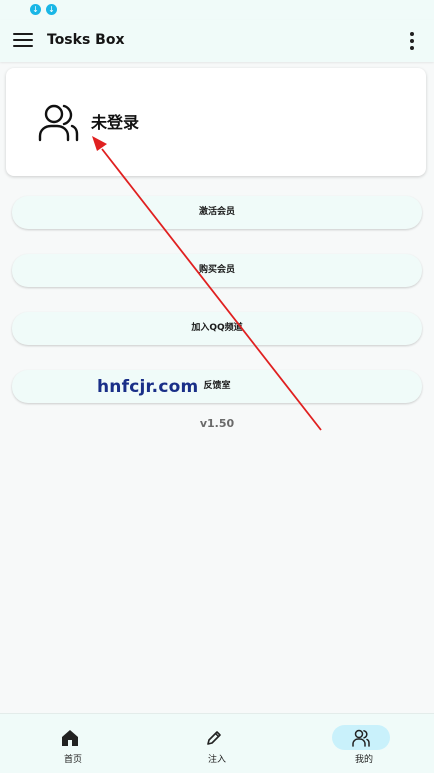 This screenshot has width=434, height=773. I want to click on button-label: 激活会员, so click(216, 212).